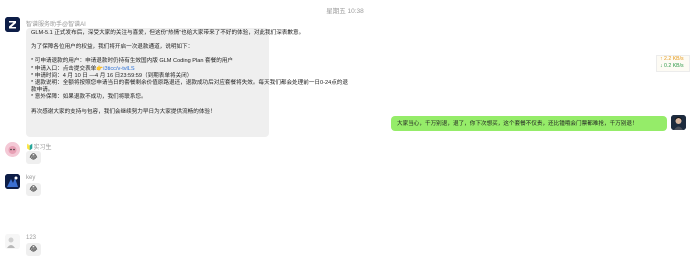 This screenshot has height=262, width=690. Describe the element at coordinates (12, 24) in the screenshot. I see `bot-avatar` at that location.